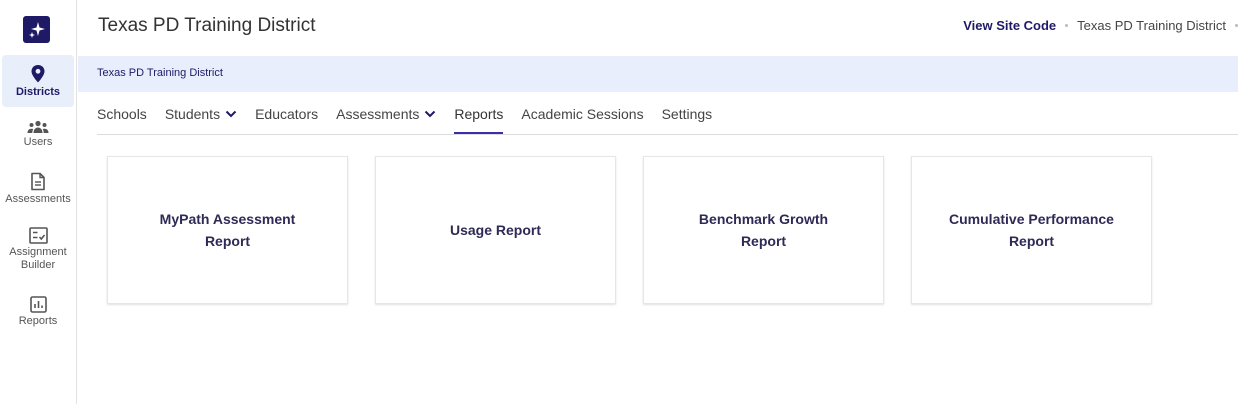 The height and width of the screenshot is (404, 1238). Describe the element at coordinates (582, 114) in the screenshot. I see `tab-label: Academic Sessions` at that location.